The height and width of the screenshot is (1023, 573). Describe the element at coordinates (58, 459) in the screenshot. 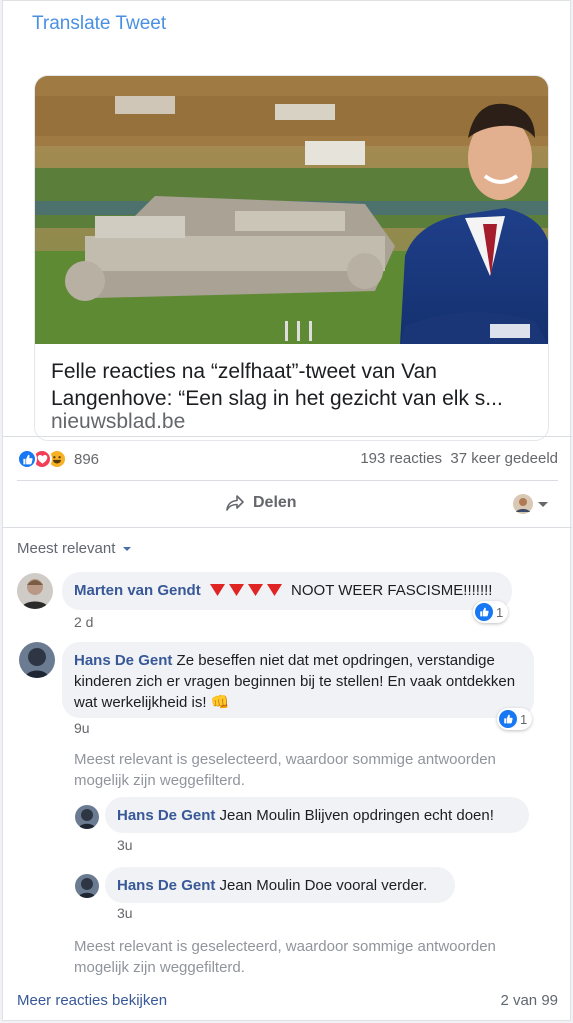

I see `reaction-summary: 896` at that location.